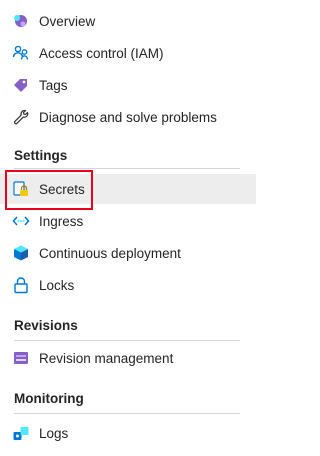 This screenshot has height=456, width=320. Describe the element at coordinates (53, 85) in the screenshot. I see `nav-item-label: Tags` at that location.